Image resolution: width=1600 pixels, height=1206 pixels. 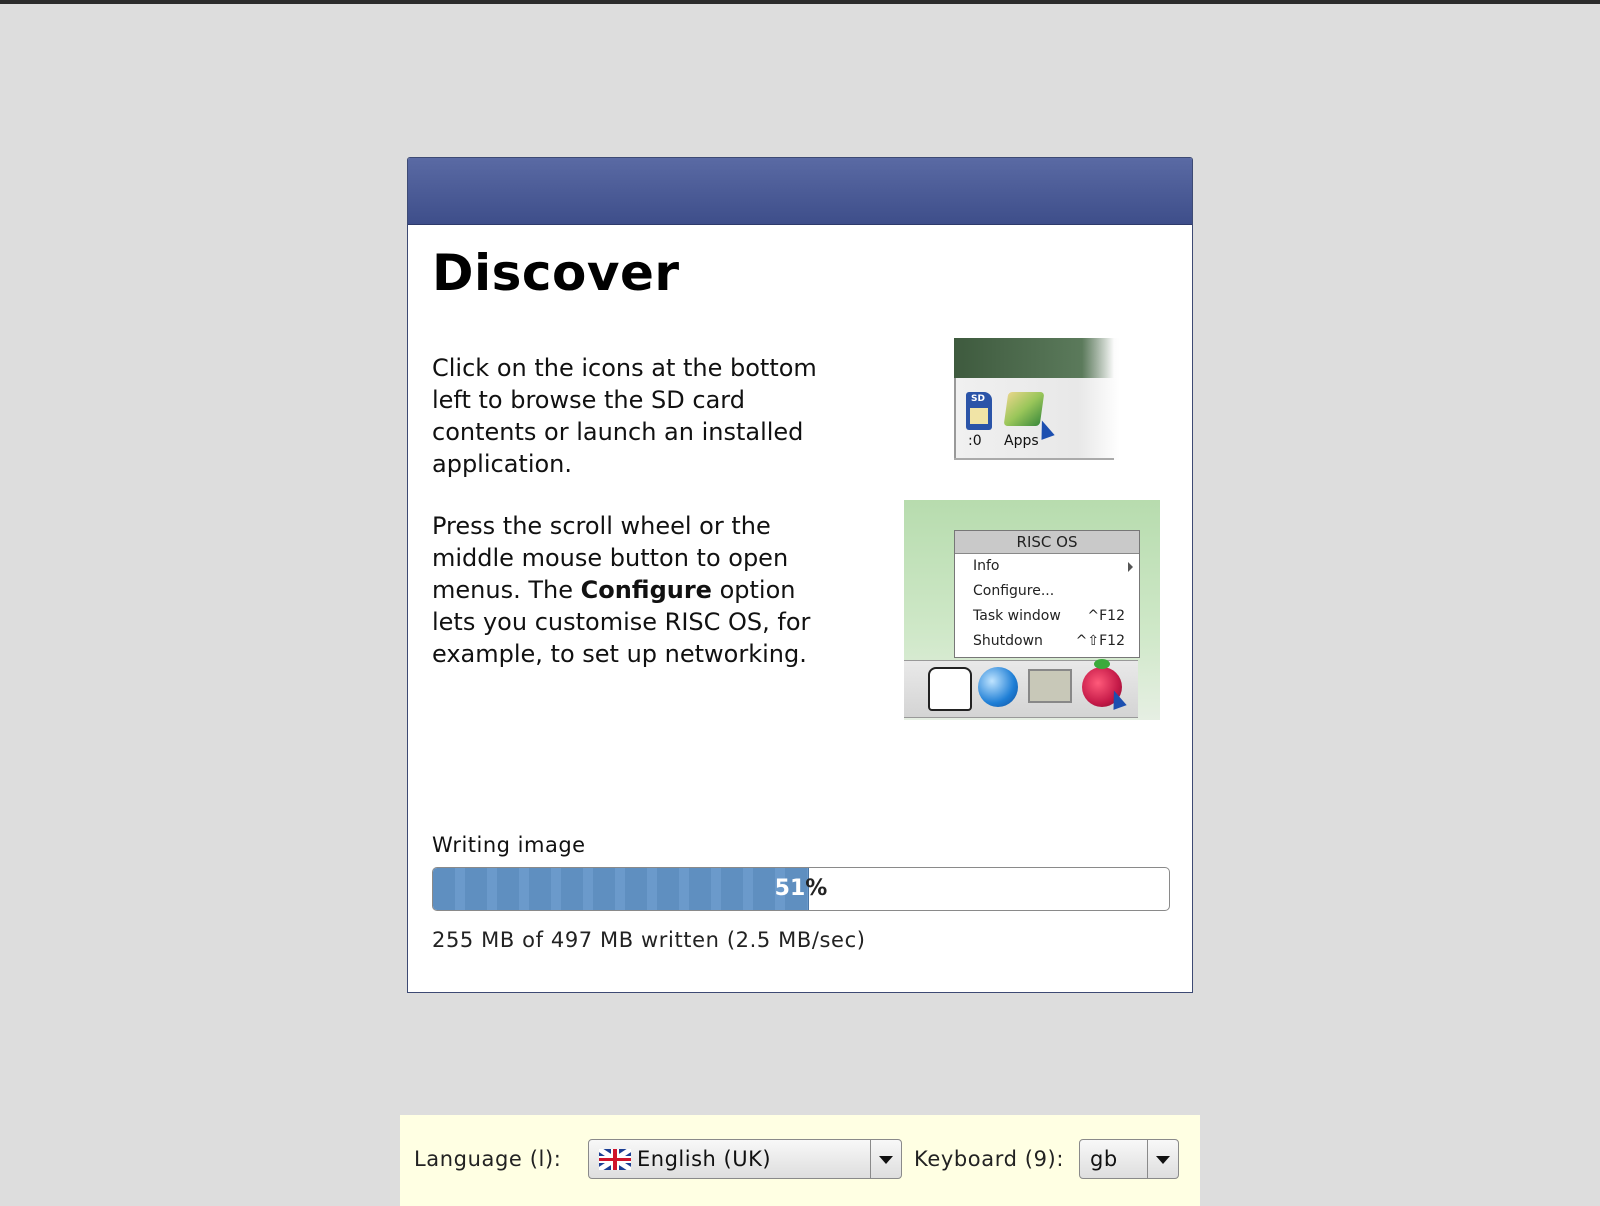 I want to click on iconbar-illustration, so click(x=1021, y=688).